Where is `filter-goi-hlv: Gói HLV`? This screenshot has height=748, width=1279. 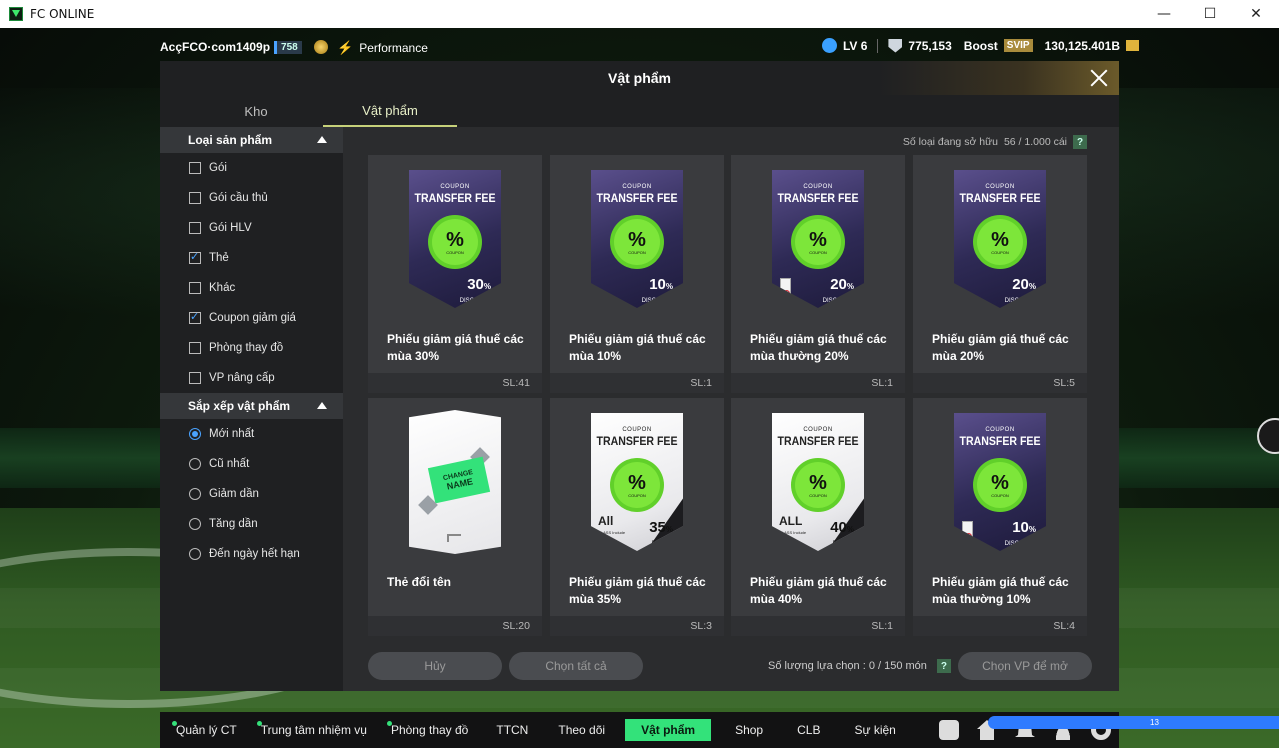 filter-goi-hlv: Gói HLV is located at coordinates (251, 228).